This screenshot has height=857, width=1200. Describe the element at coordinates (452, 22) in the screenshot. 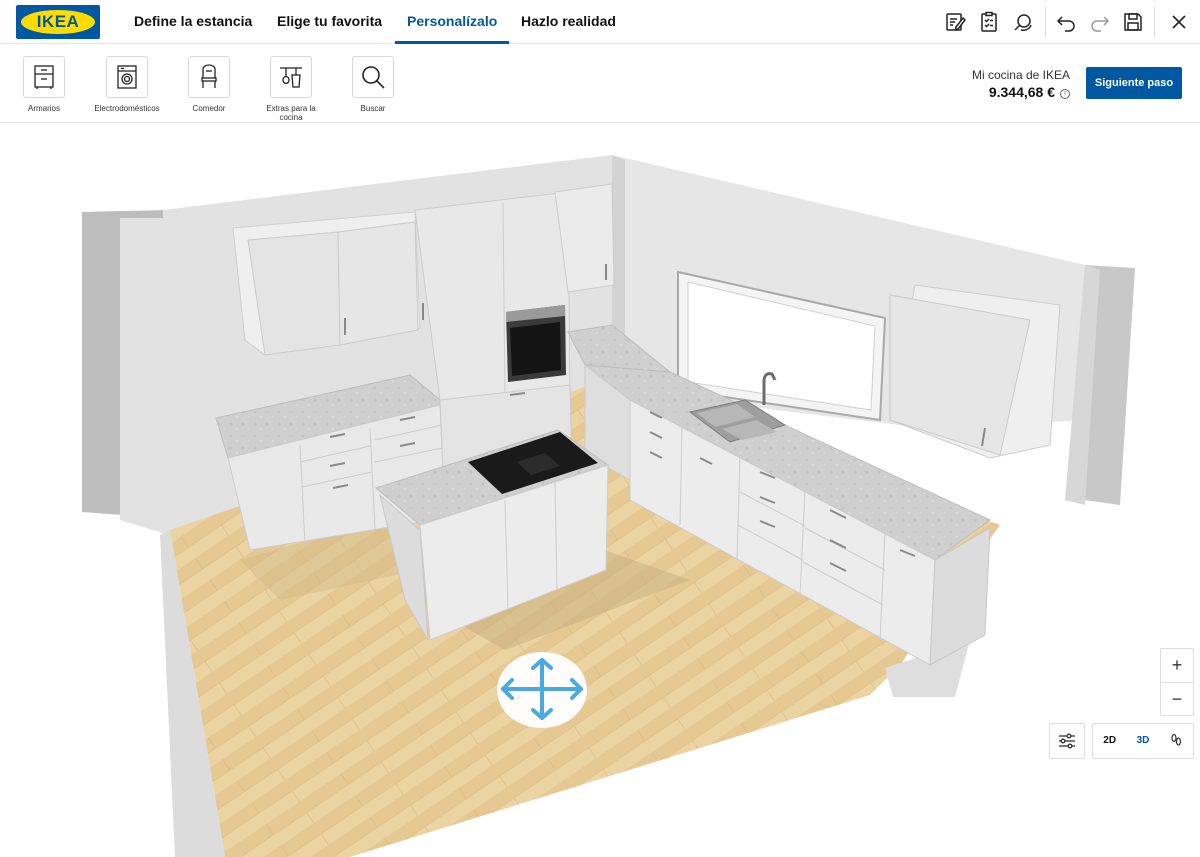

I see `tab-customize: Personalízalo` at that location.